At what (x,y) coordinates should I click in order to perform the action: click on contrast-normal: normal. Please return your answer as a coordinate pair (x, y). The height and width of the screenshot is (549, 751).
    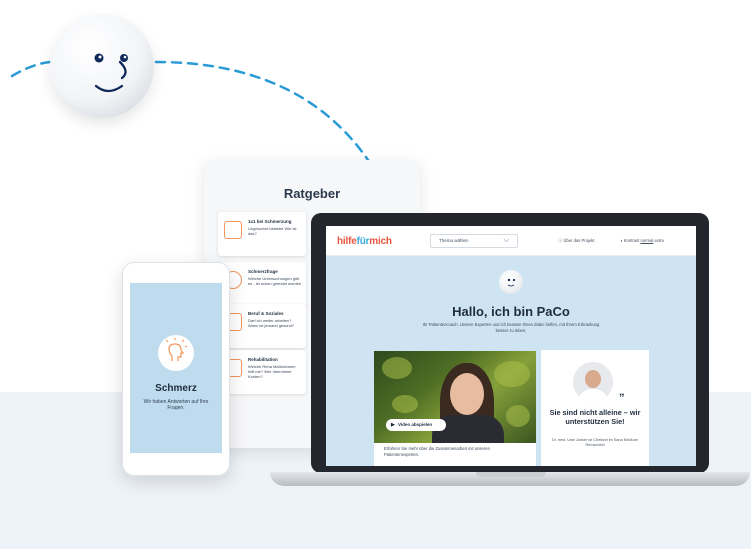
    Looking at the image, I should click on (646, 240).